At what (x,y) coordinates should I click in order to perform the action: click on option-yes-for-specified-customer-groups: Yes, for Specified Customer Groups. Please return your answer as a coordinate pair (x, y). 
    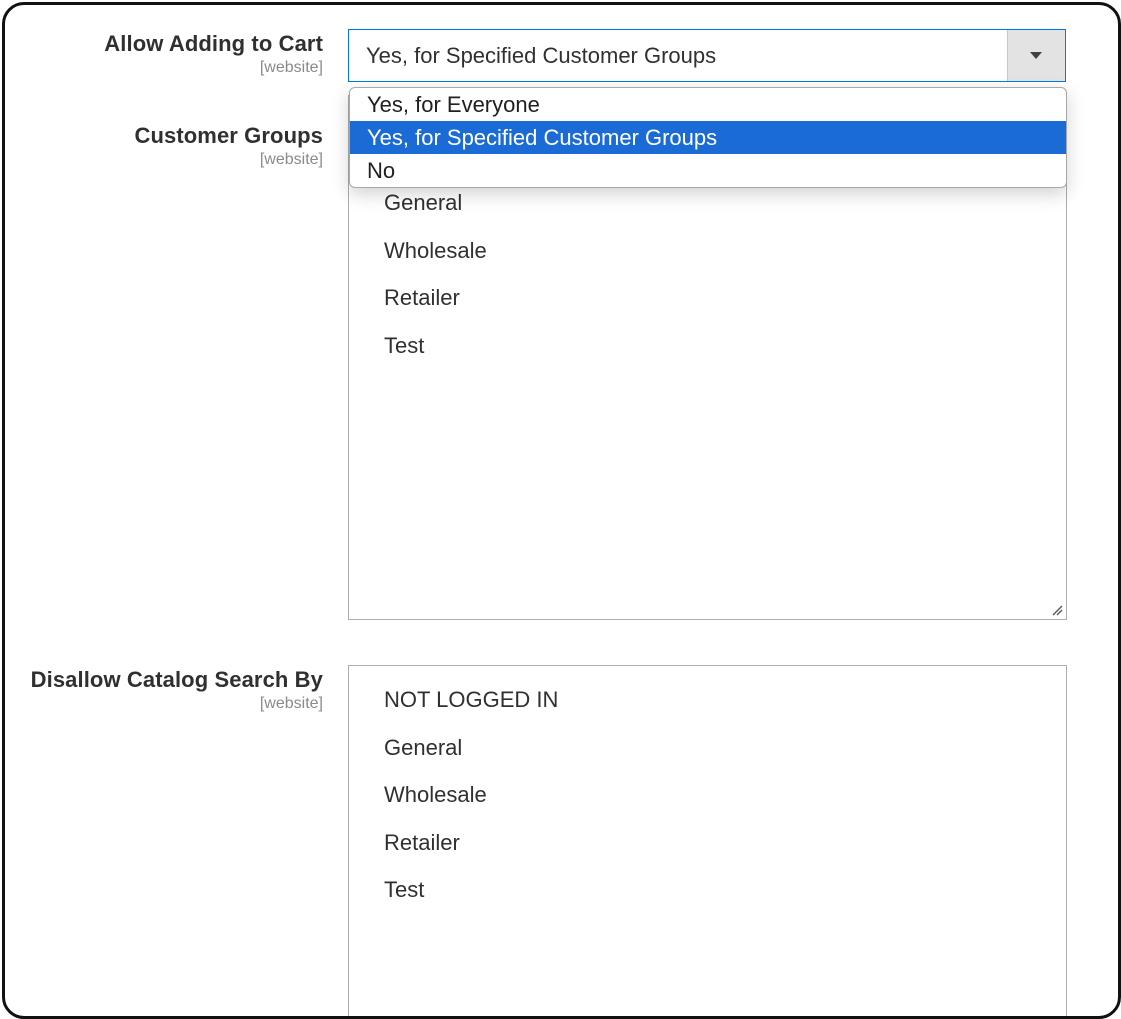
    Looking at the image, I should click on (708, 137).